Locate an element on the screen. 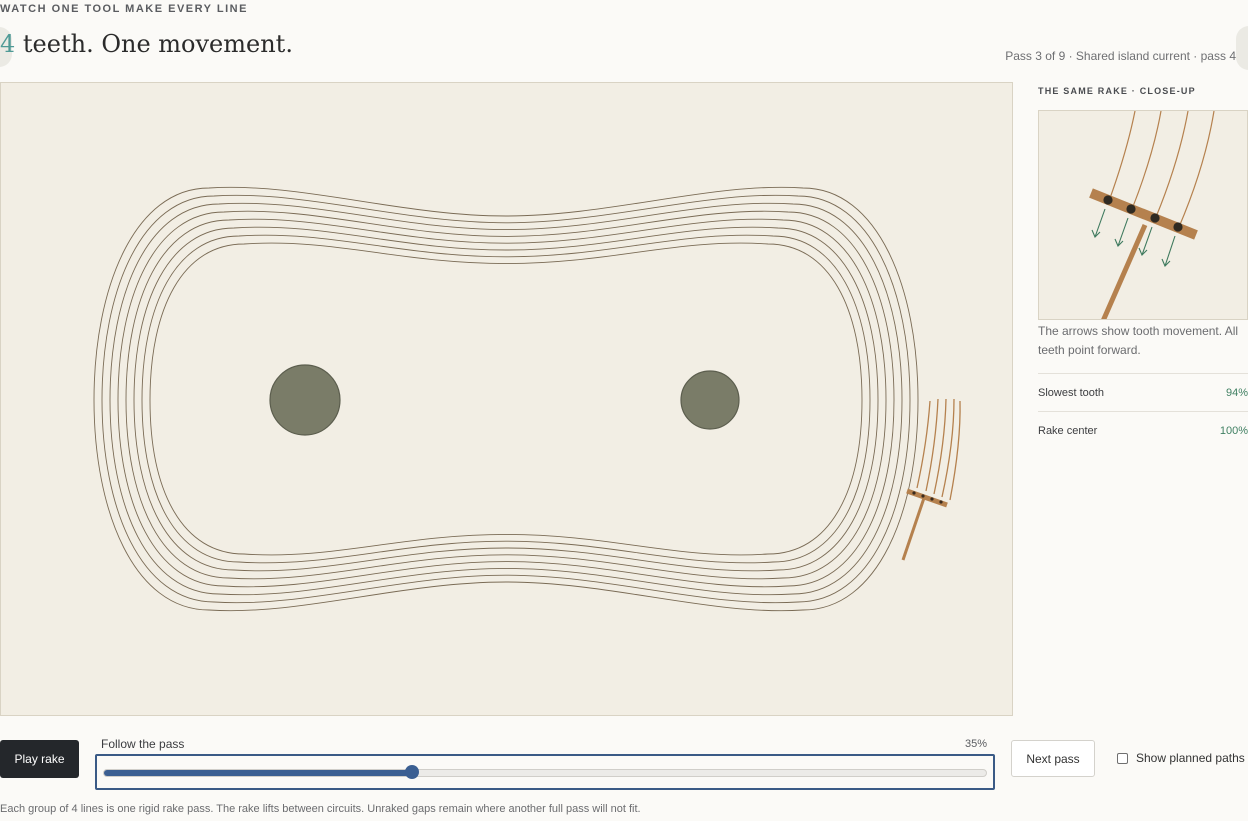  side-panel: THE SAME RAKE · CLOSE-UP The arrows show is located at coordinates (1143, 265).